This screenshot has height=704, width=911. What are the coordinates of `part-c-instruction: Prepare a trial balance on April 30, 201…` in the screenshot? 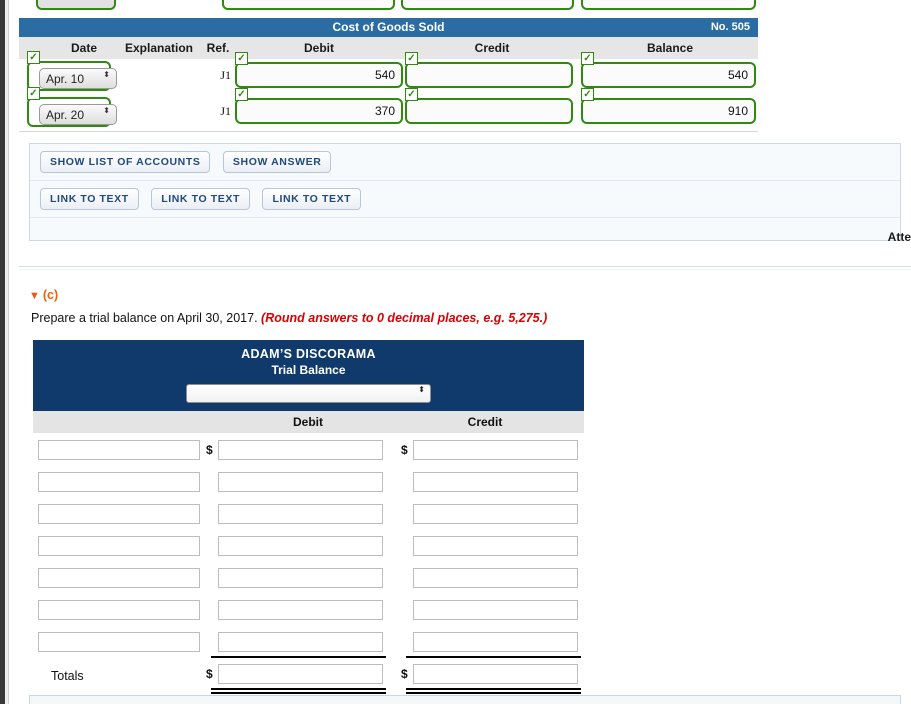 It's located at (289, 318).